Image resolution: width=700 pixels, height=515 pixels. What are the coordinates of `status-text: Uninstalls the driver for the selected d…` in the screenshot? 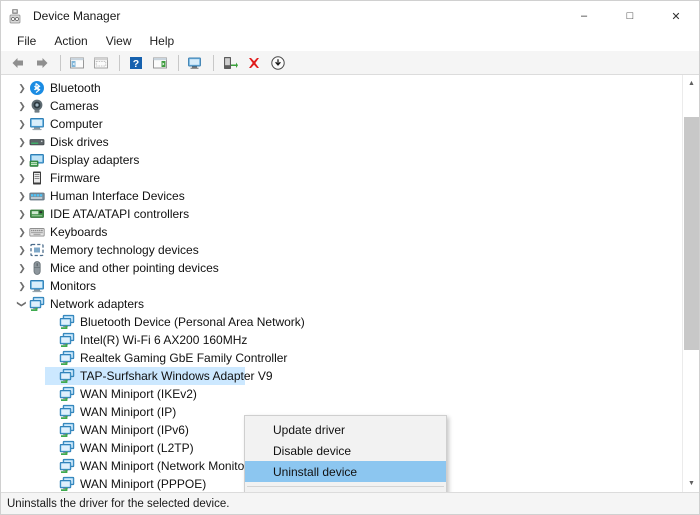 It's located at (118, 503).